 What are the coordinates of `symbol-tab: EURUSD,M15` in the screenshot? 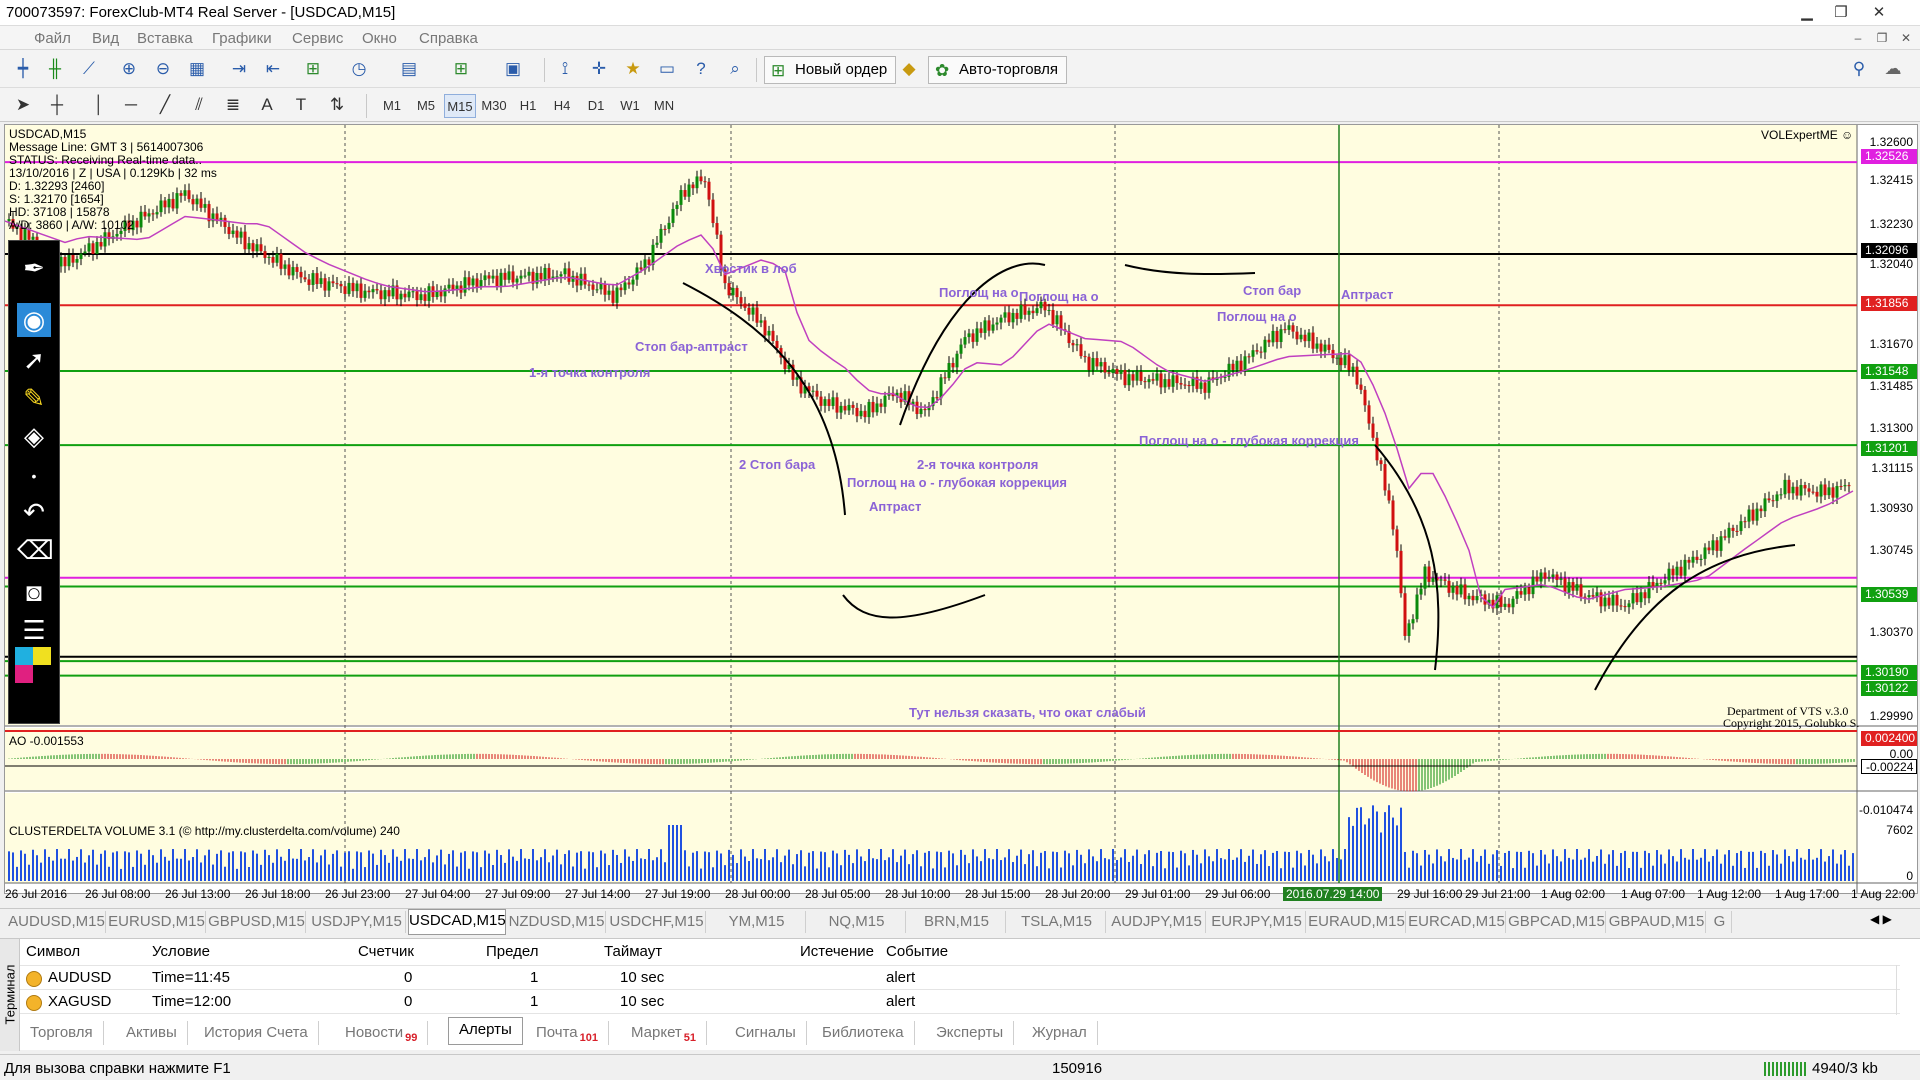 It's located at (157, 922).